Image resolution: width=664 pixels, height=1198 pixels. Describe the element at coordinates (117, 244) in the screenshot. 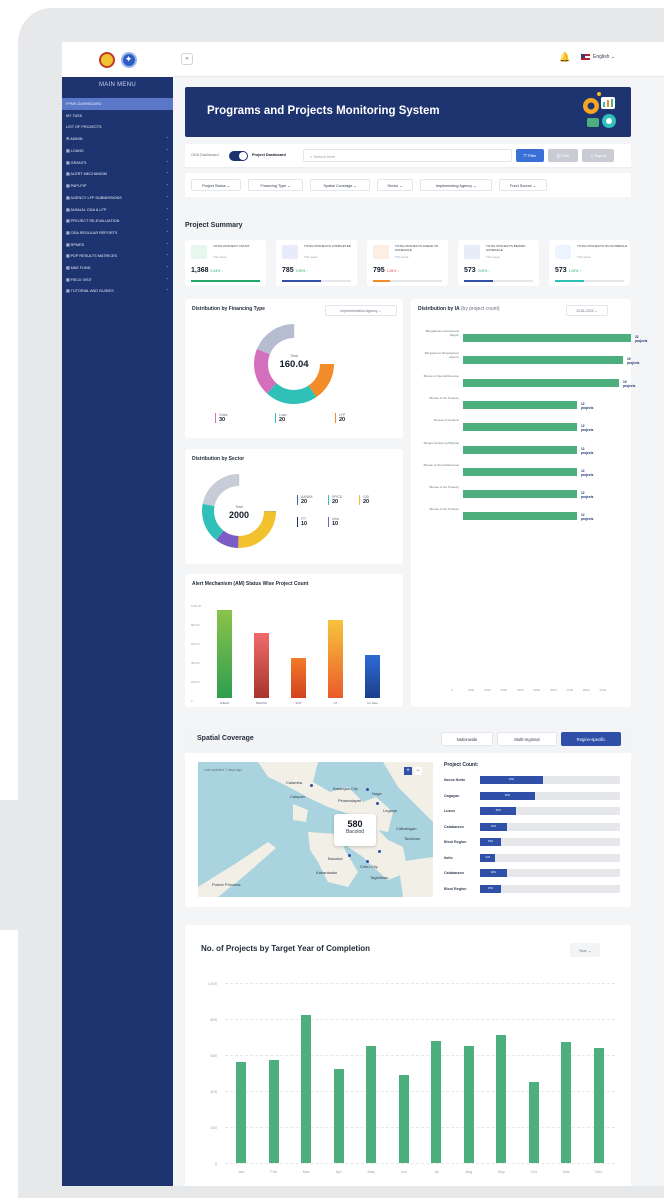

I see `sidebar-item: ▦ RPMES ⌃` at that location.